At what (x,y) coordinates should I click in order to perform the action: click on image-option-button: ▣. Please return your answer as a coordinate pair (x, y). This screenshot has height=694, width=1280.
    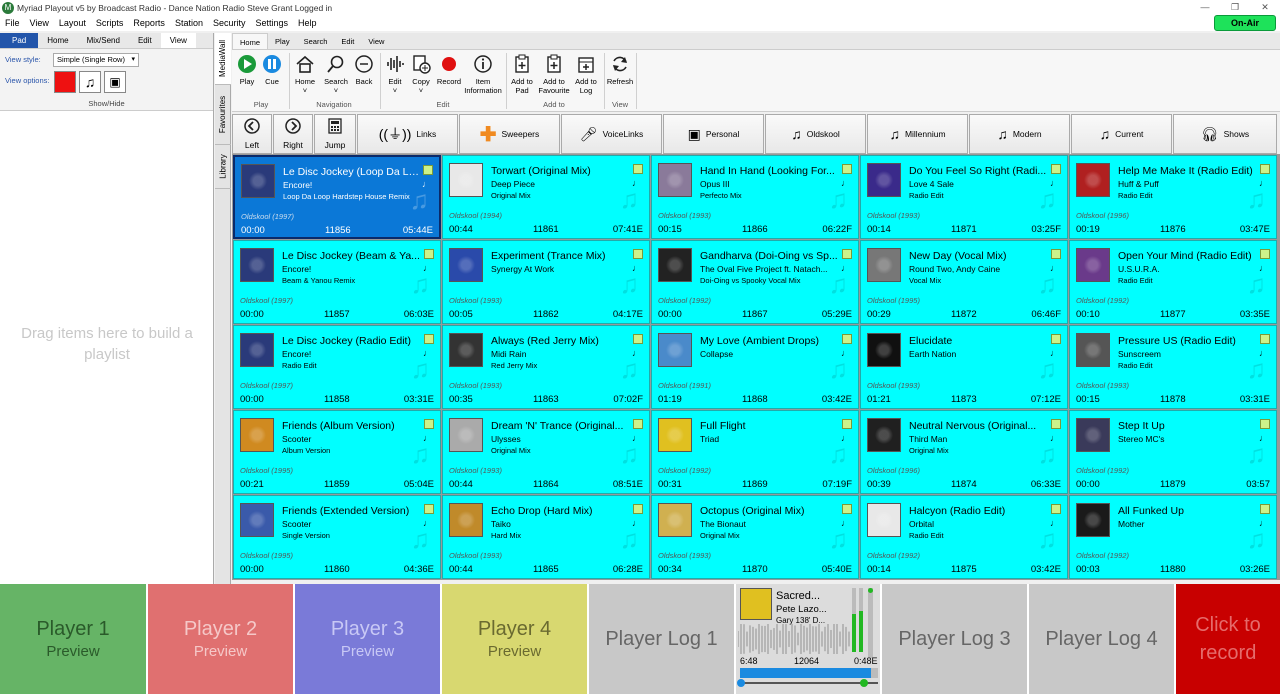
    Looking at the image, I should click on (115, 82).